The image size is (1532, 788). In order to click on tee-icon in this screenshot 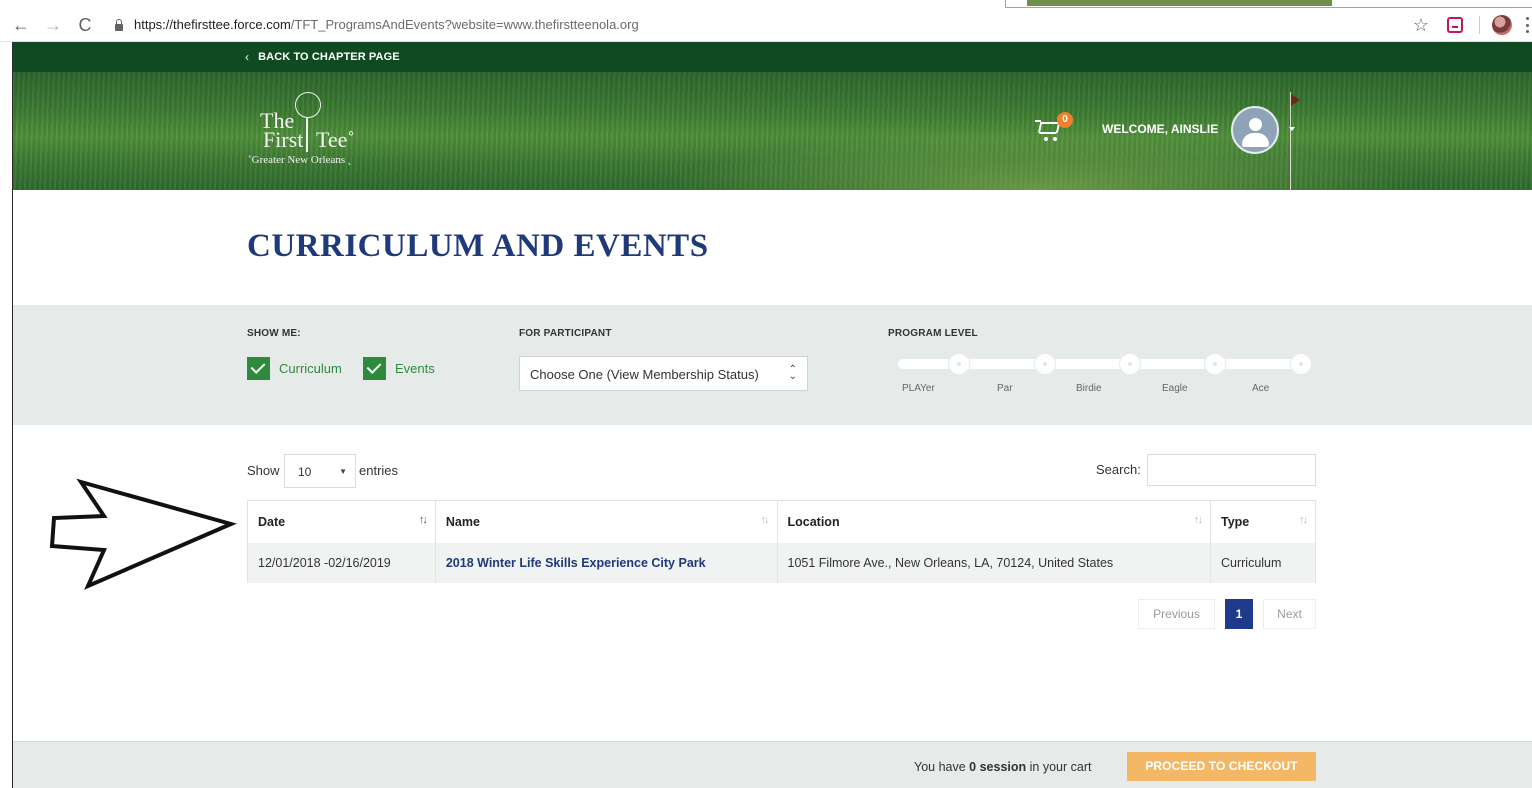, I will do `click(307, 135)`.